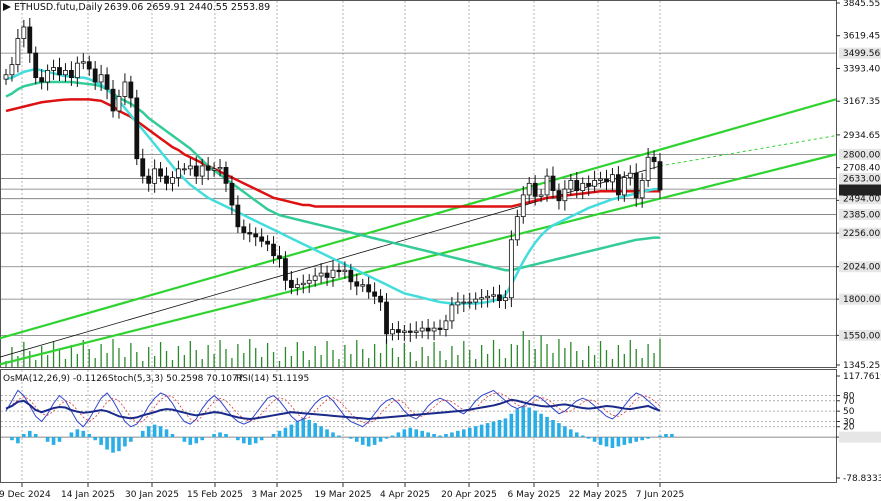 The width and height of the screenshot is (881, 501). Describe the element at coordinates (333, 409) in the screenshot. I see `rsi-line` at that location.